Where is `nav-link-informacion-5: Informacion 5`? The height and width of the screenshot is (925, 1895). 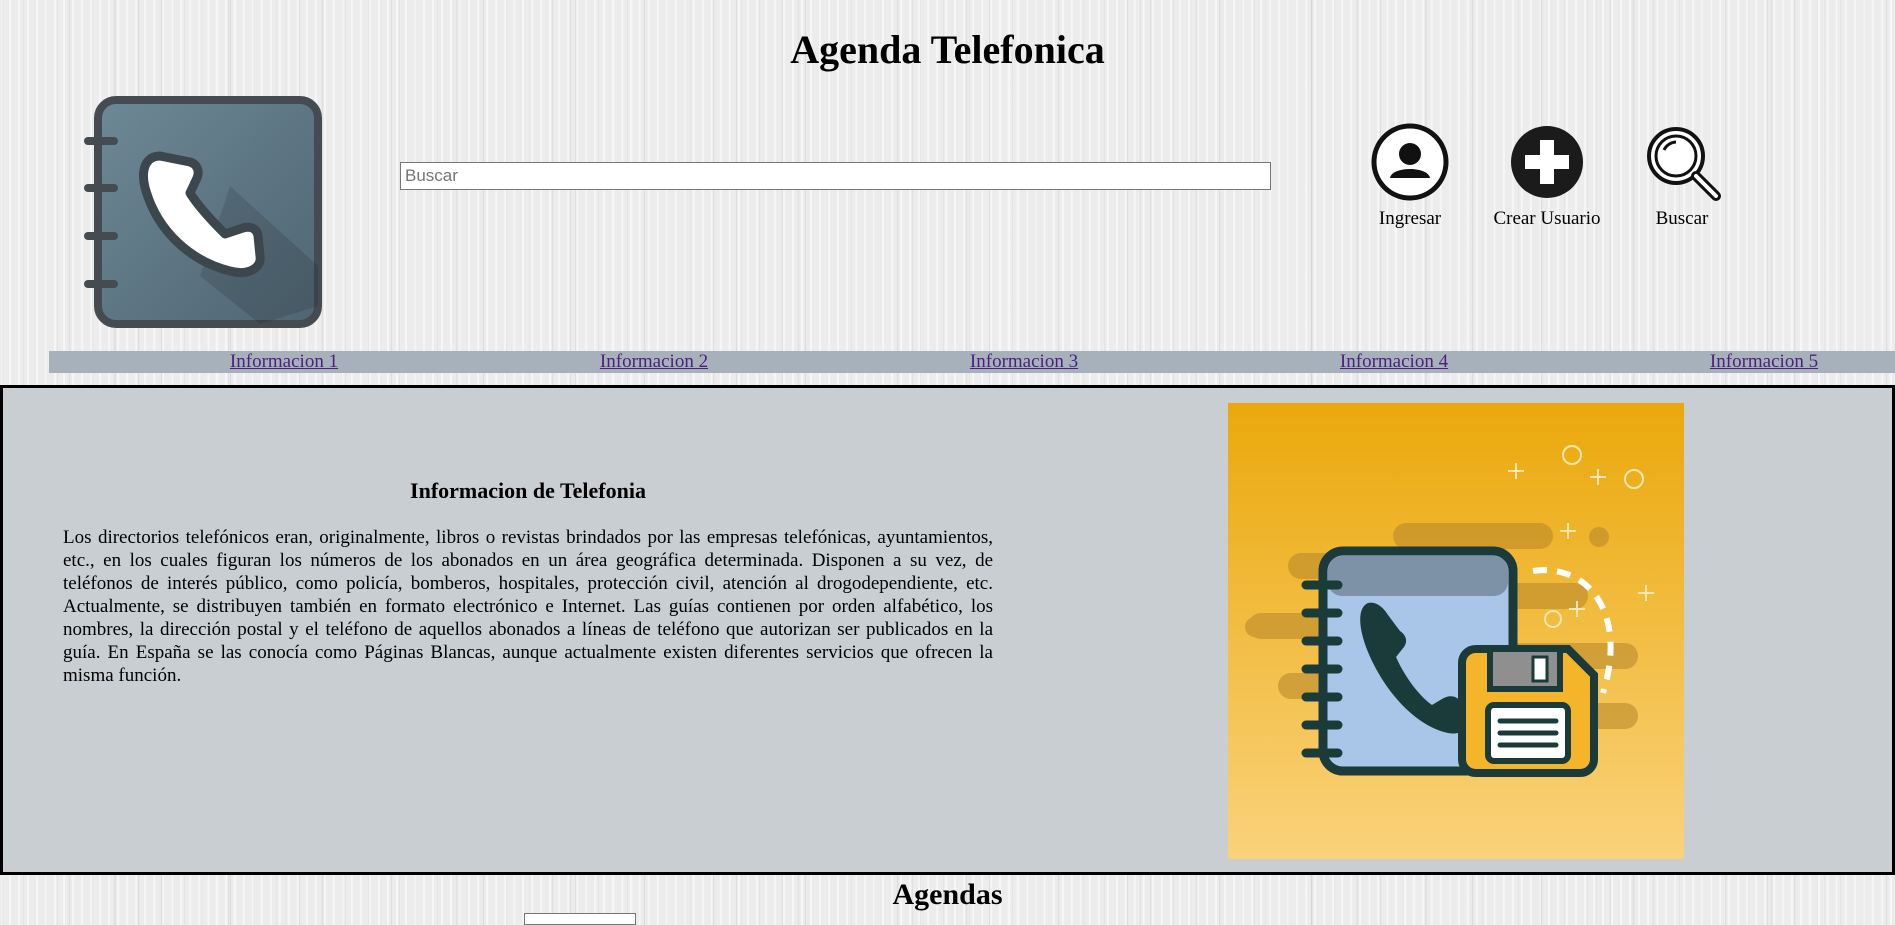 nav-link-informacion-5: Informacion 5 is located at coordinates (1764, 362).